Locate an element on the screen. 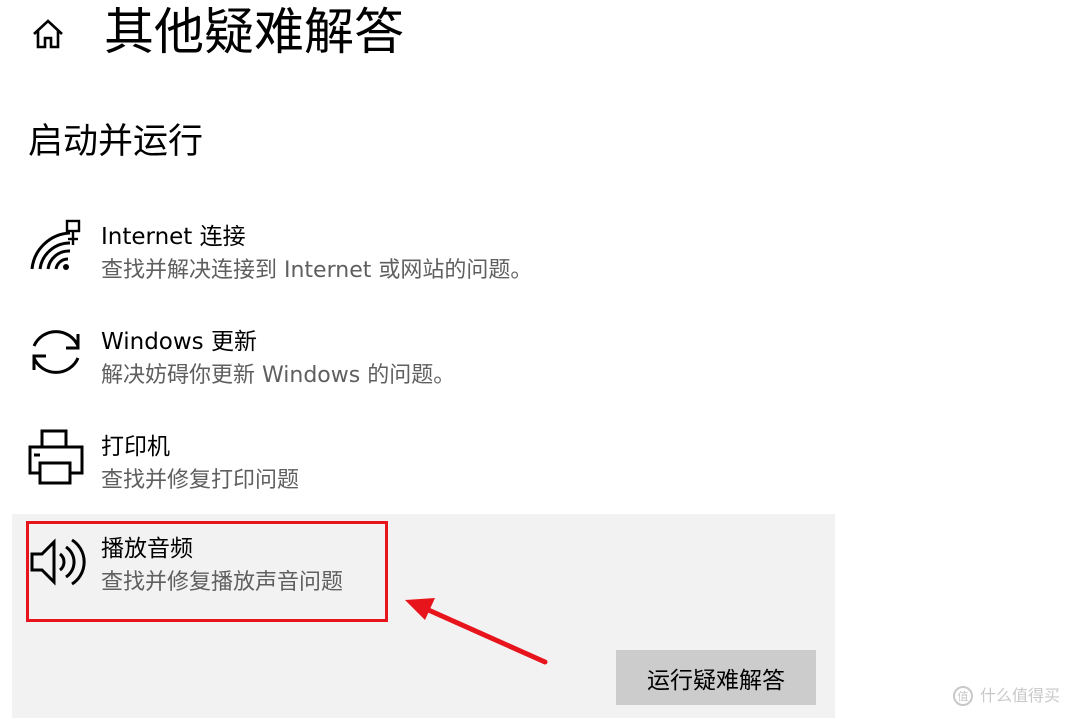  svg-text: 值 is located at coordinates (963, 696).